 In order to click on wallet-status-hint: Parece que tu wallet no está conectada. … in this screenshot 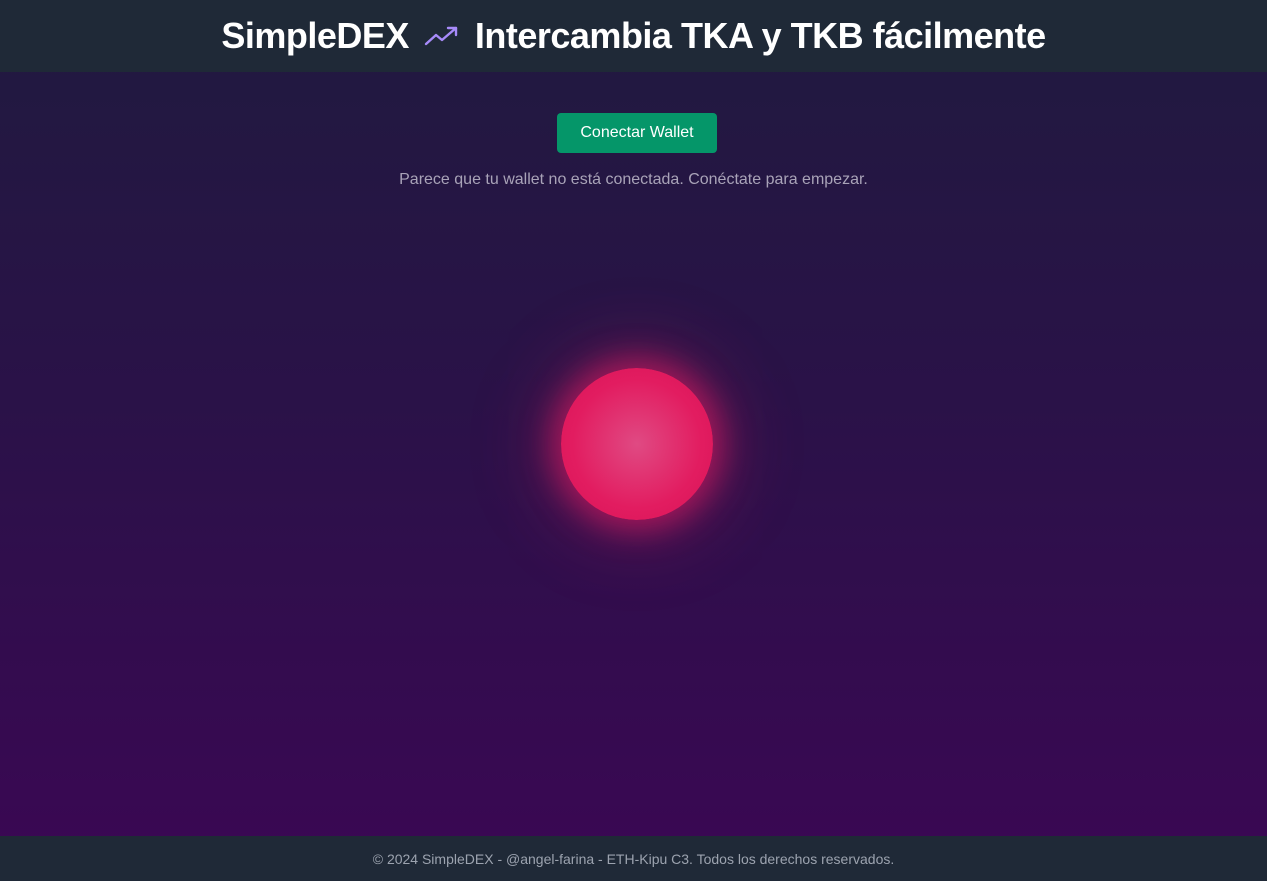, I will do `click(633, 179)`.